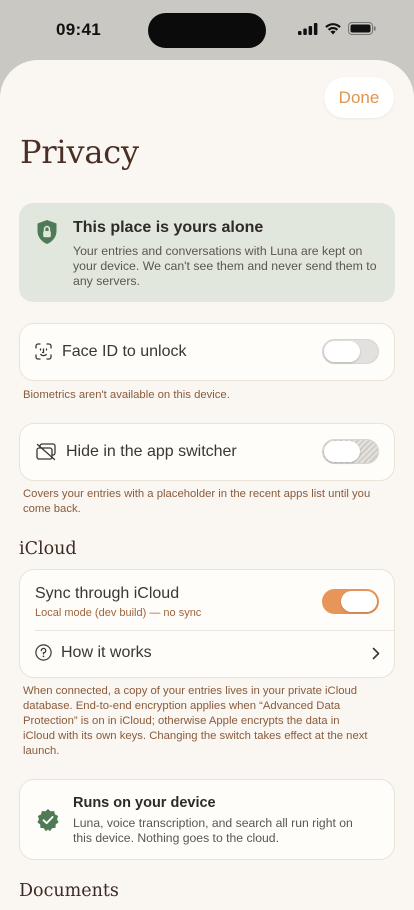  I want to click on done-button: Done, so click(359, 97).